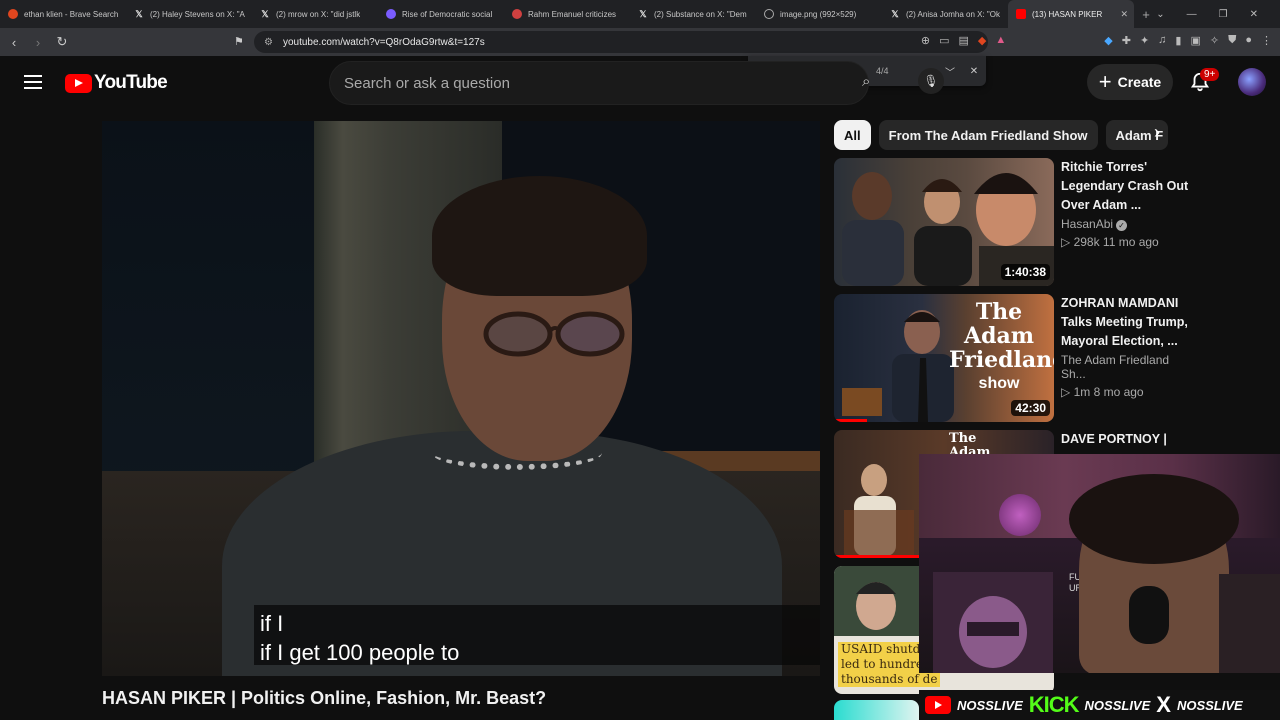  What do you see at coordinates (963, 40) in the screenshot?
I see `reader-icon: ▤` at bounding box center [963, 40].